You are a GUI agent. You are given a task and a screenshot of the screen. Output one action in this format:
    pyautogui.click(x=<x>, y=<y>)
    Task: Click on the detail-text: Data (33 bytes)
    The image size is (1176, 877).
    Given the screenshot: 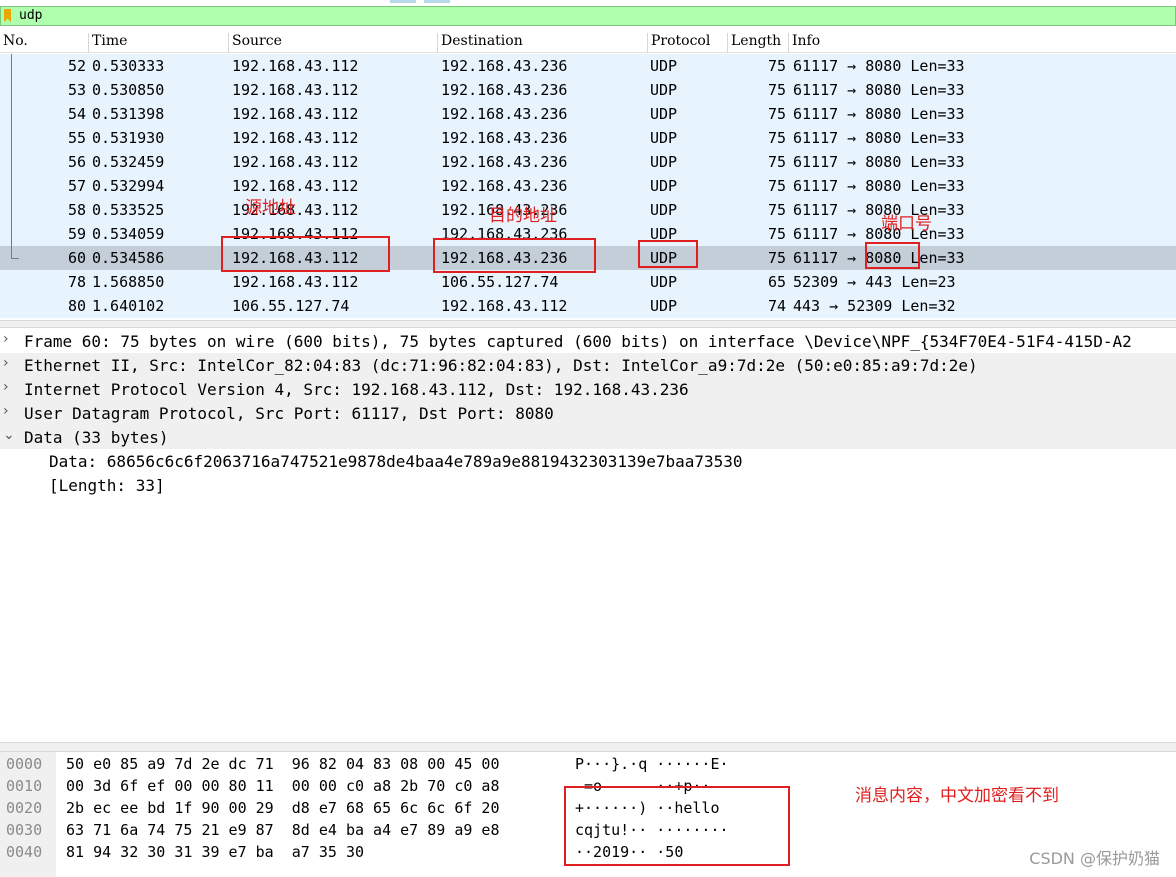 What is the action you would take?
    pyautogui.click(x=96, y=437)
    